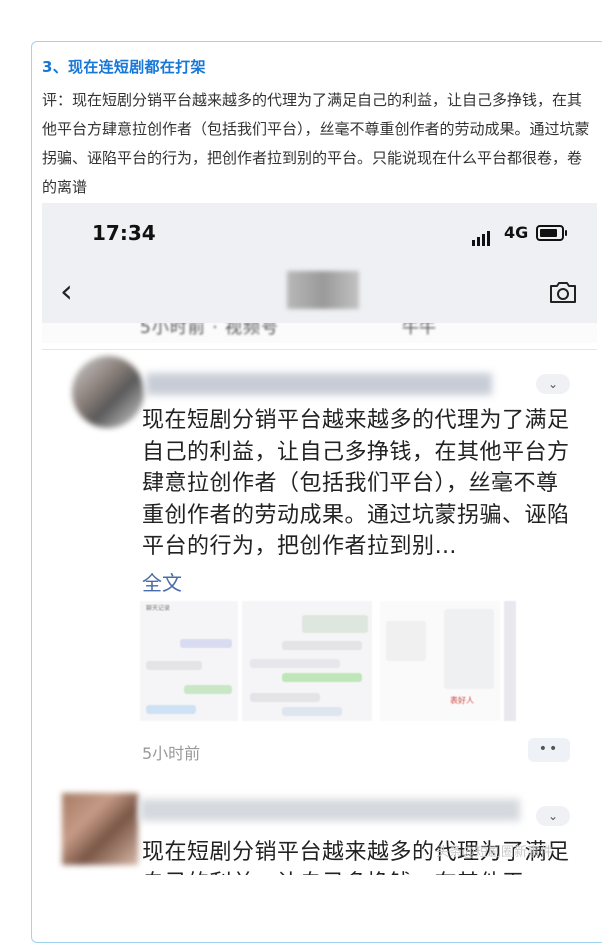 This screenshot has width=602, height=943. Describe the element at coordinates (549, 750) in the screenshot. I see `more-options-button: ••` at that location.